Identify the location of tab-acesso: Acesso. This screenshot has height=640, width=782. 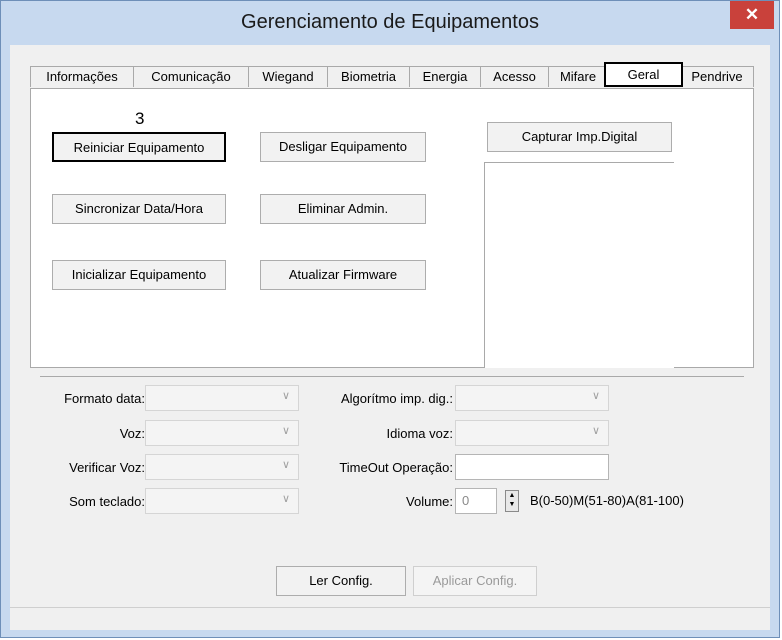
(514, 76).